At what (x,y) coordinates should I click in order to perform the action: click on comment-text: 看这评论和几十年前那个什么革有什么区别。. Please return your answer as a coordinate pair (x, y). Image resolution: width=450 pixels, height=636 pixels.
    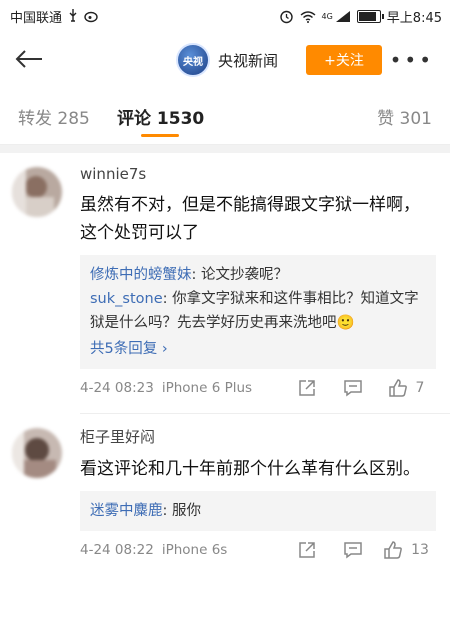
    Looking at the image, I should click on (250, 469).